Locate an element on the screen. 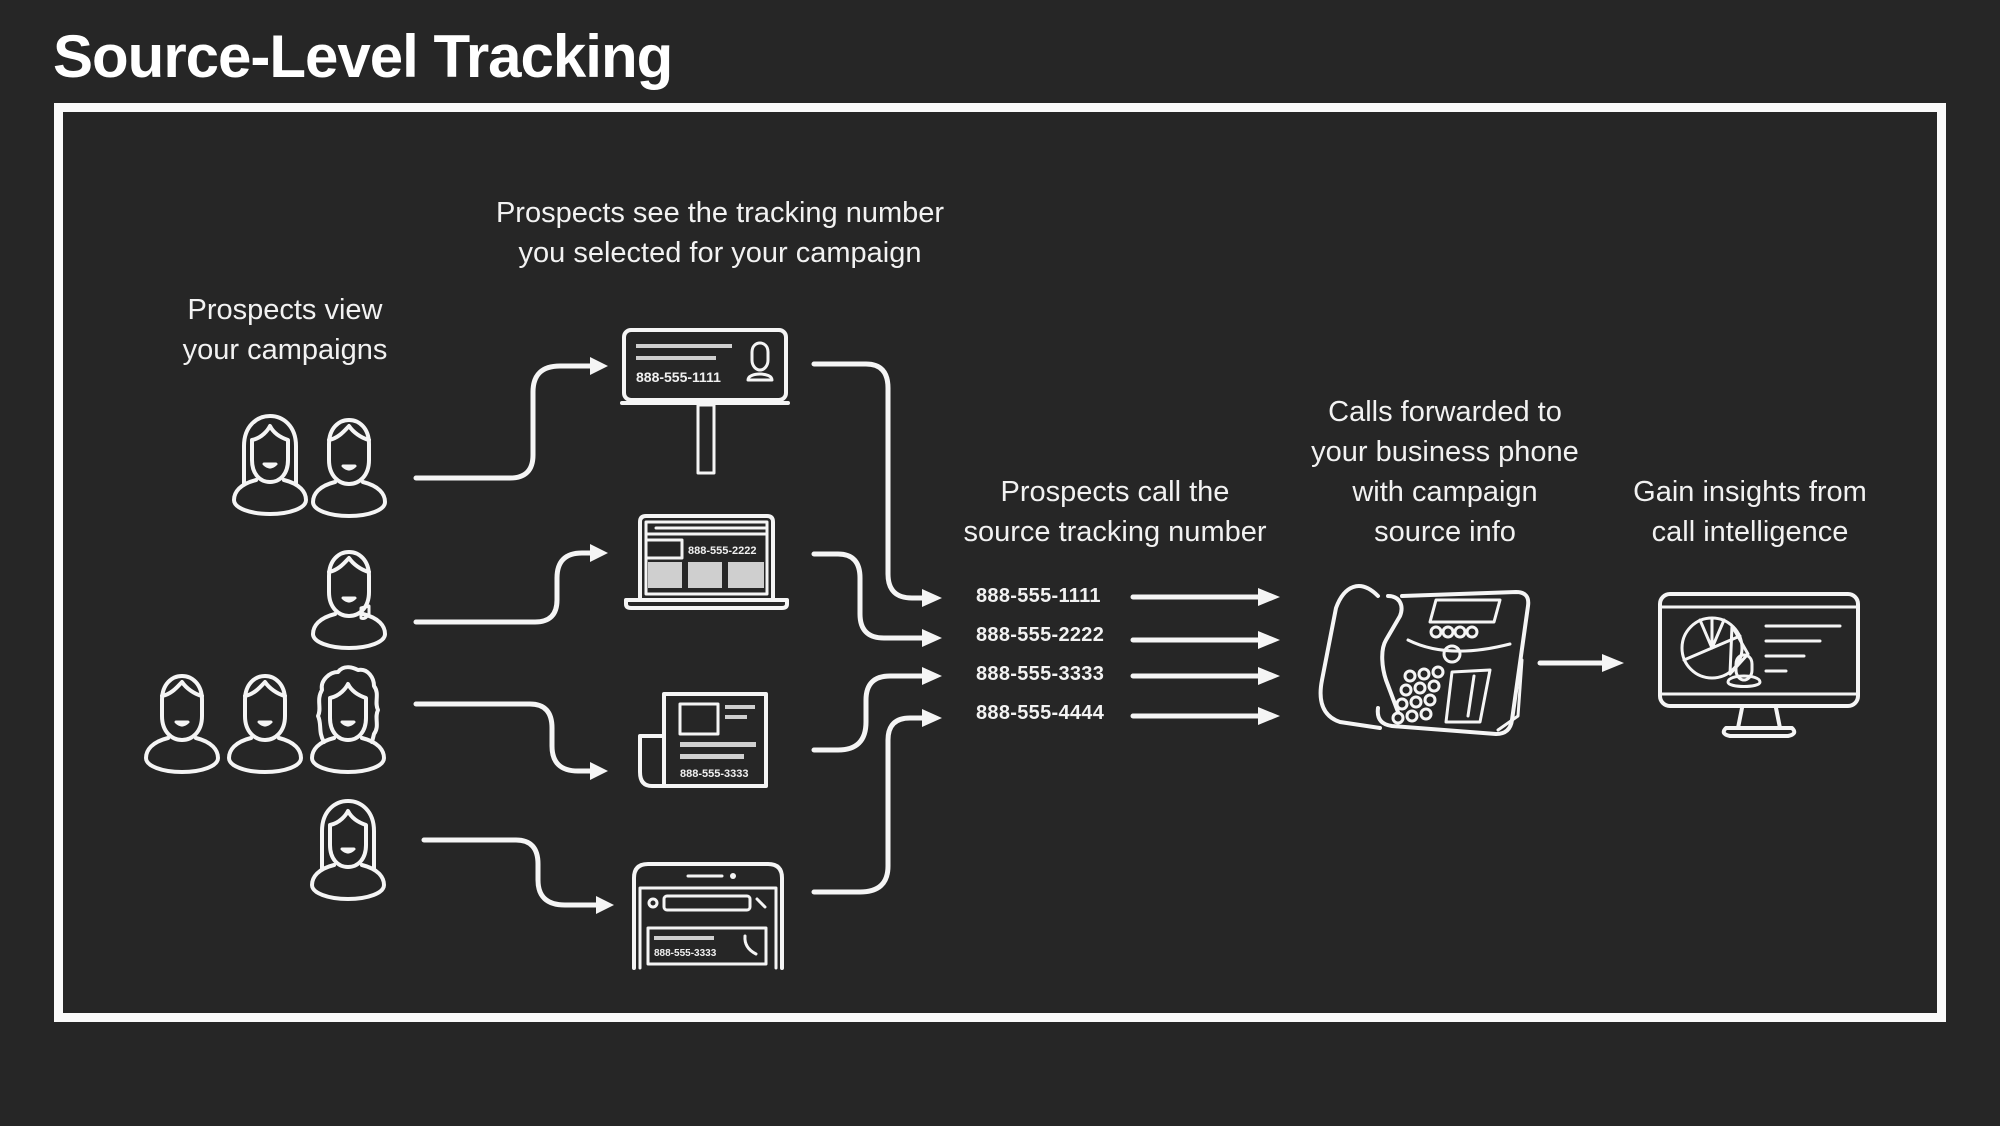 This screenshot has height=1126, width=2000. billboard-number: 888-555-1111 is located at coordinates (678, 377).